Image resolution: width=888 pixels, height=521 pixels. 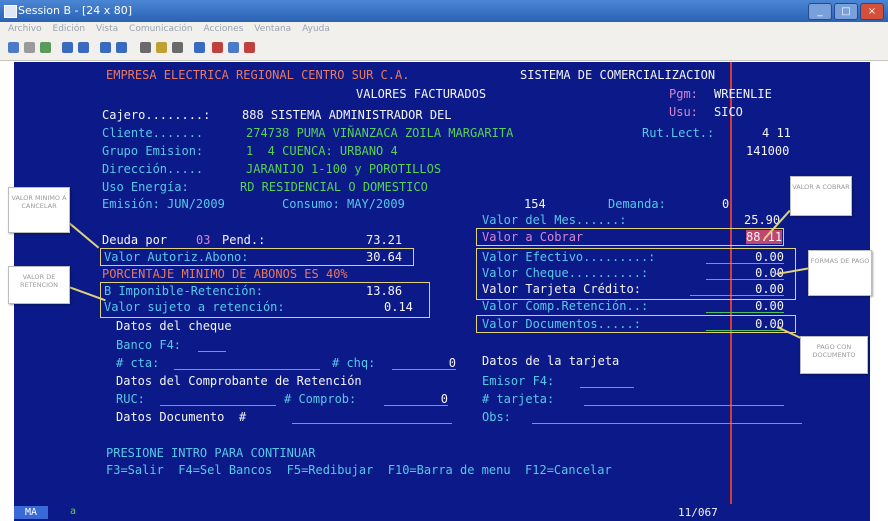 What do you see at coordinates (607, 381) in the screenshot?
I see `emisor-input` at bounding box center [607, 381].